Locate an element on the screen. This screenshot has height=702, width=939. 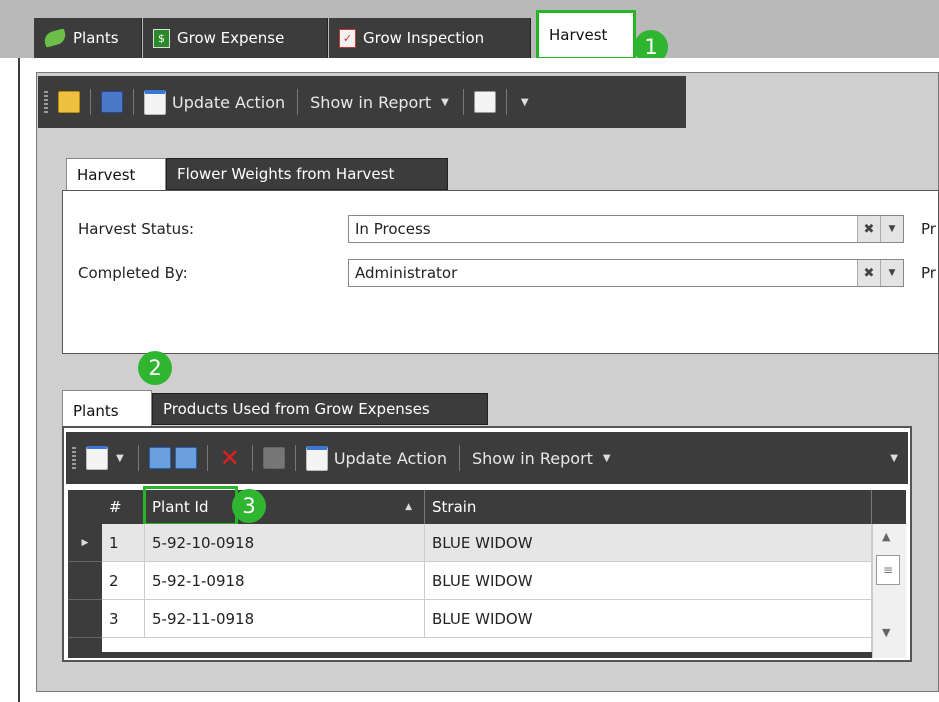
column-header-strain: Strain is located at coordinates (648, 507).